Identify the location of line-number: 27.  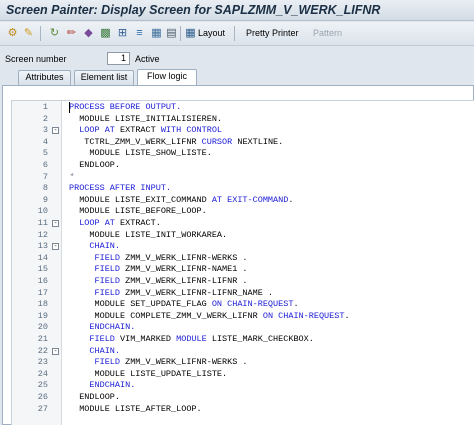
(42, 408).